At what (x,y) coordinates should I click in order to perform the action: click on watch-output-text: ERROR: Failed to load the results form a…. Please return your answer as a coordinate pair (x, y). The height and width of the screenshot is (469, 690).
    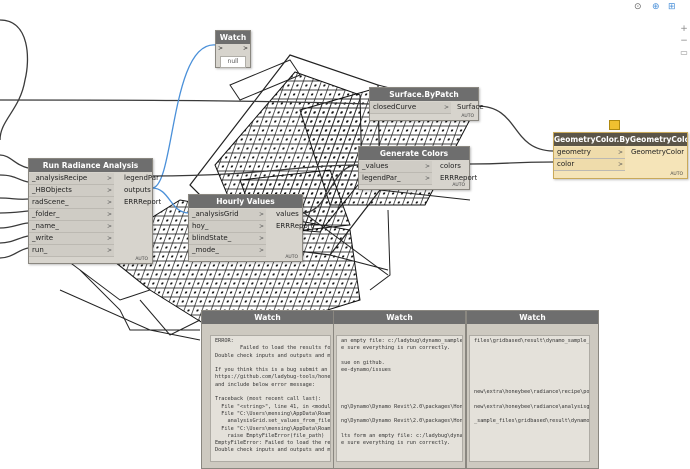
    Looking at the image, I should click on (273, 396).